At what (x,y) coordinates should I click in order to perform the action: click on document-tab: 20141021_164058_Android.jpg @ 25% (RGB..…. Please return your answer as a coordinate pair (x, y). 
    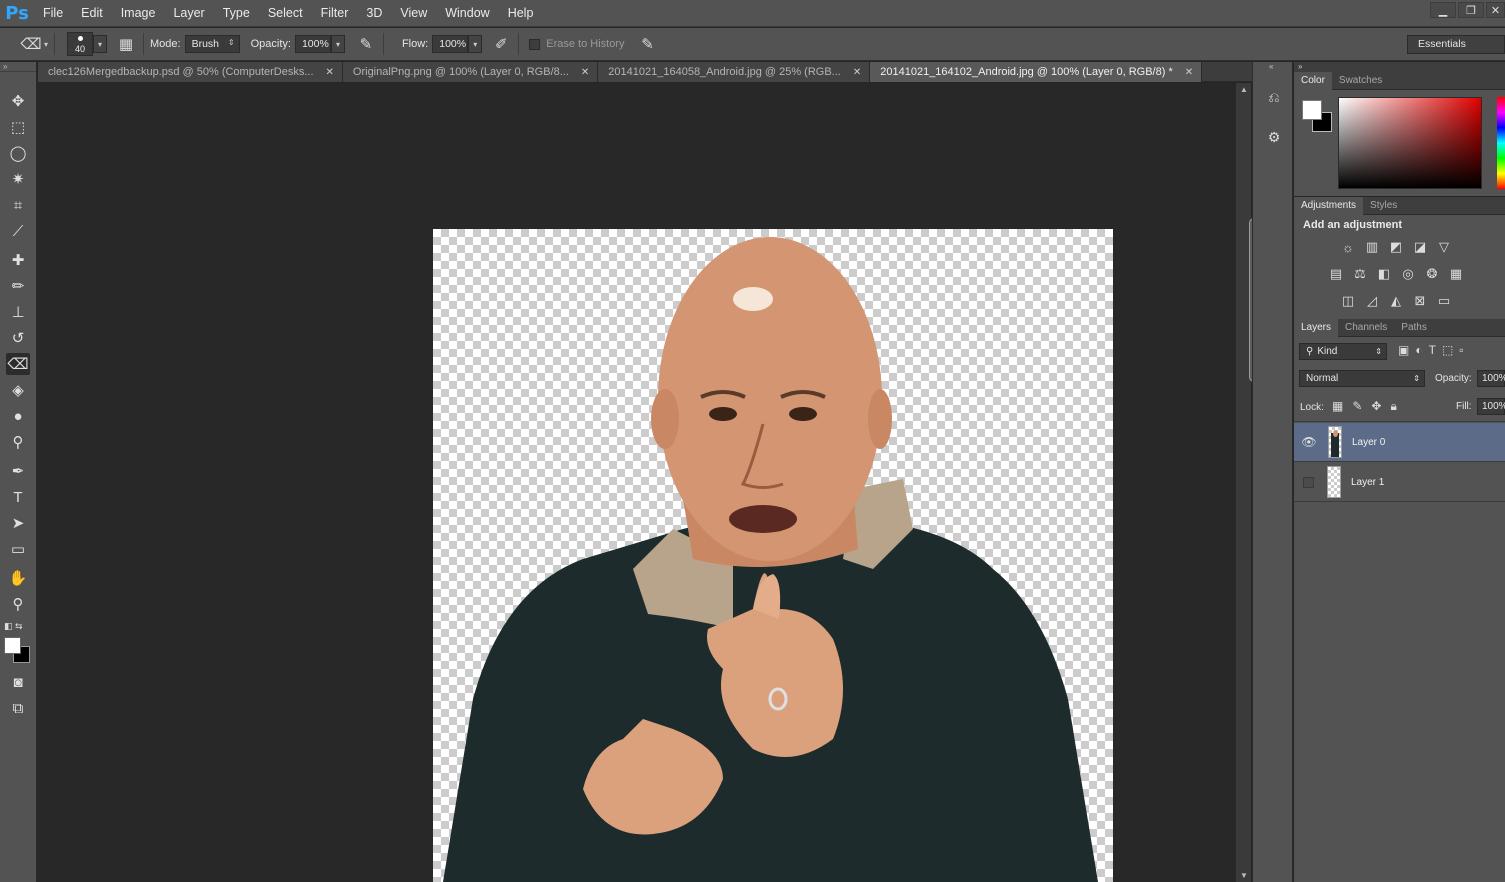
    Looking at the image, I should click on (734, 72).